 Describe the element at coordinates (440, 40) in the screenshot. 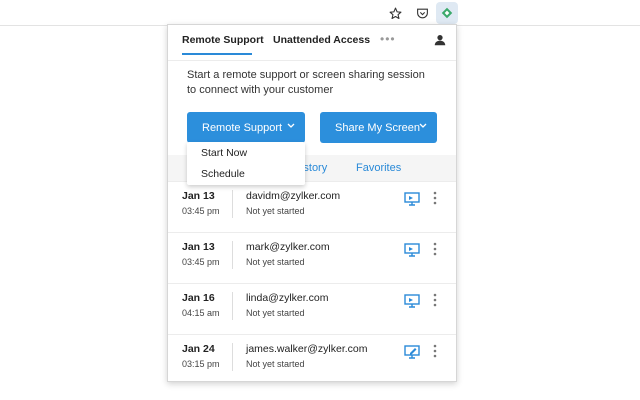

I see `user-icon` at that location.